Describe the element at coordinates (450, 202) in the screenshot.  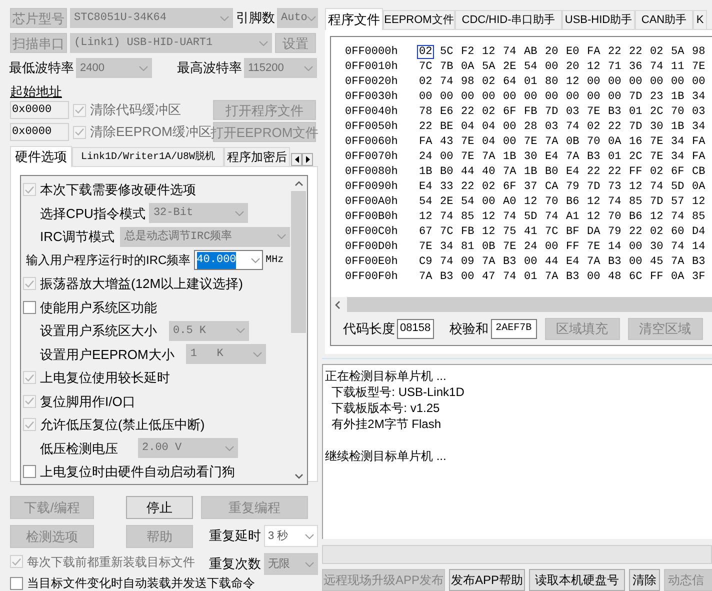
I see `hex-byte: 2E` at that location.